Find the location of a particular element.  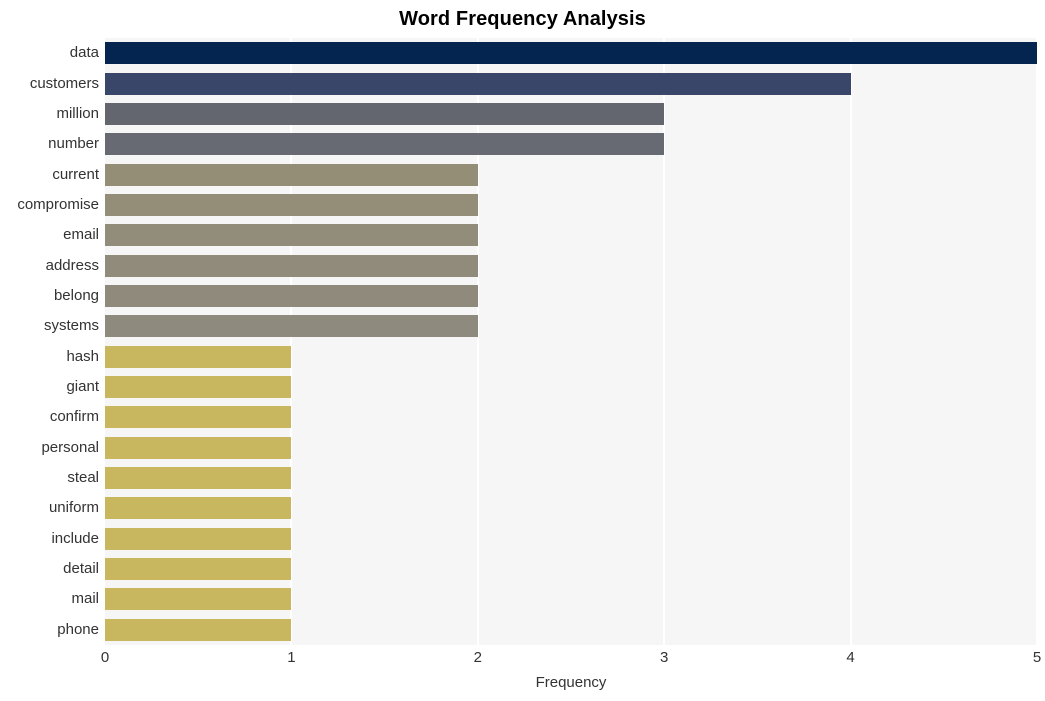

y-tick-label-million: million is located at coordinates (77, 113).